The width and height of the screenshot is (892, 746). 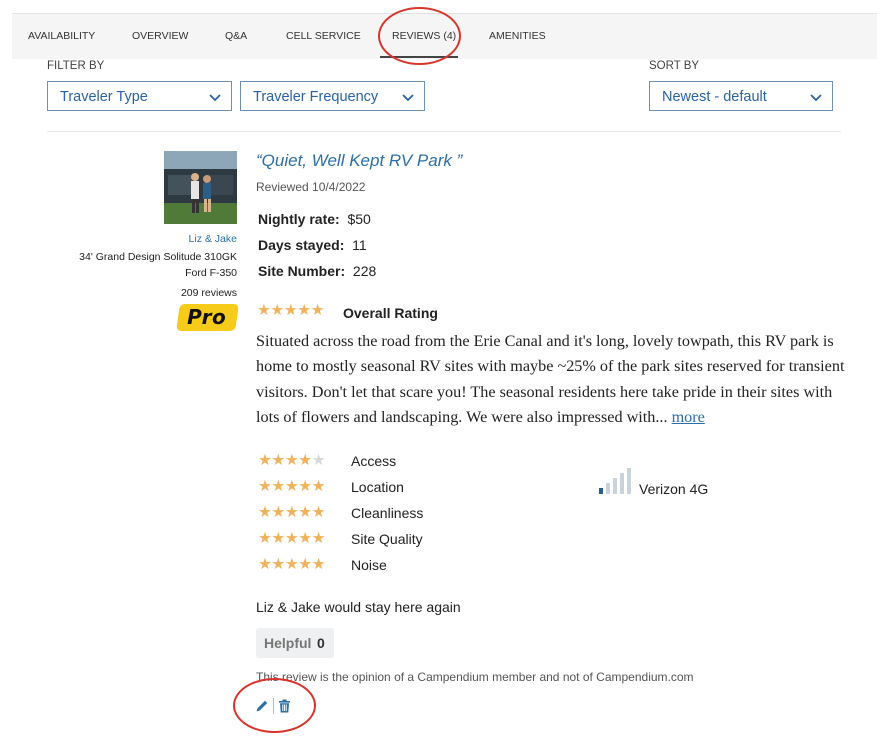 I want to click on traveler-type-value: Traveler Type, so click(x=104, y=97).